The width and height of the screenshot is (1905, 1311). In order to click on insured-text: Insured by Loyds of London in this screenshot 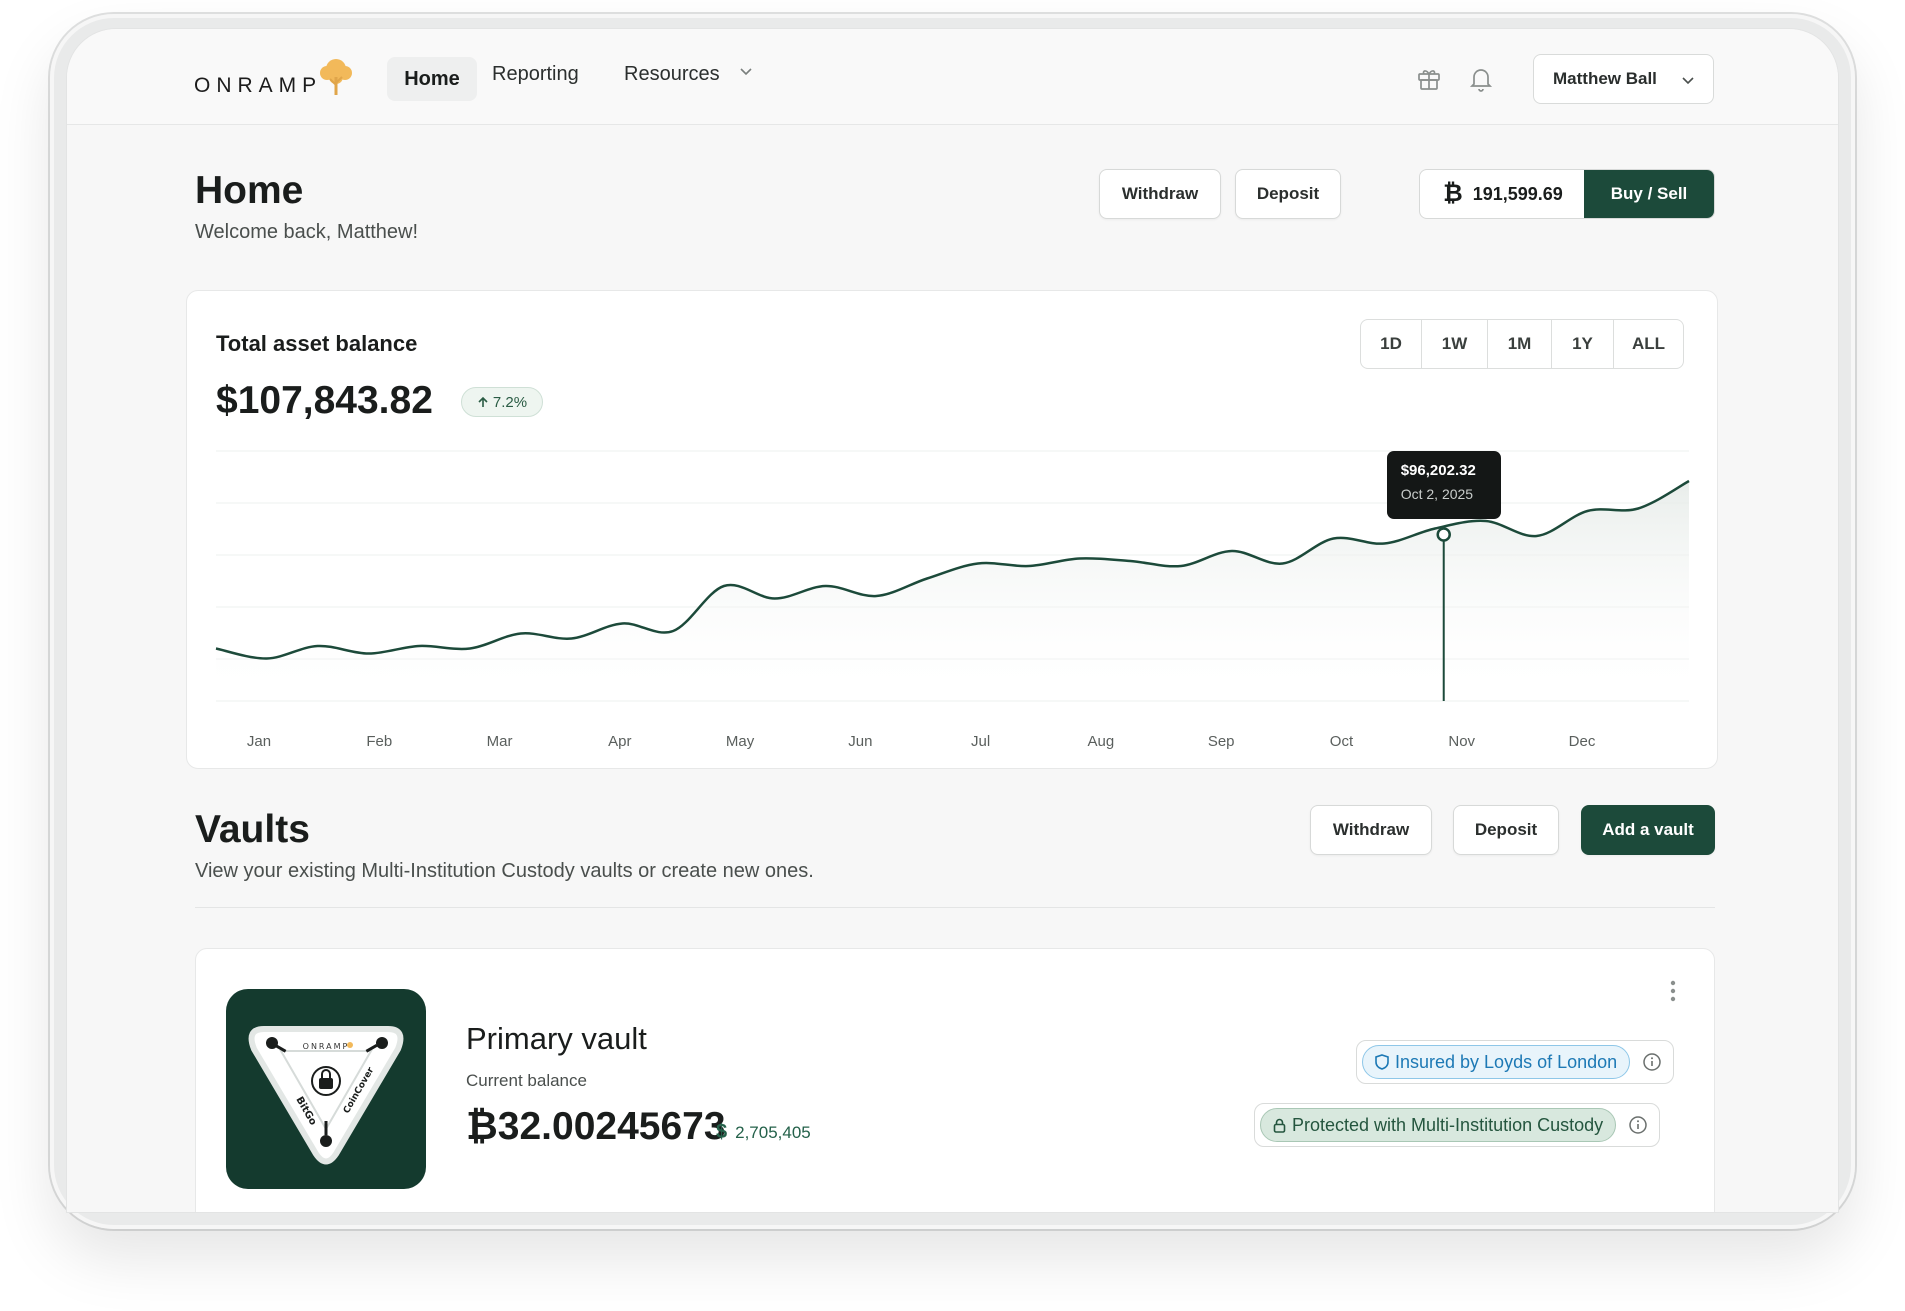, I will do `click(1506, 1061)`.